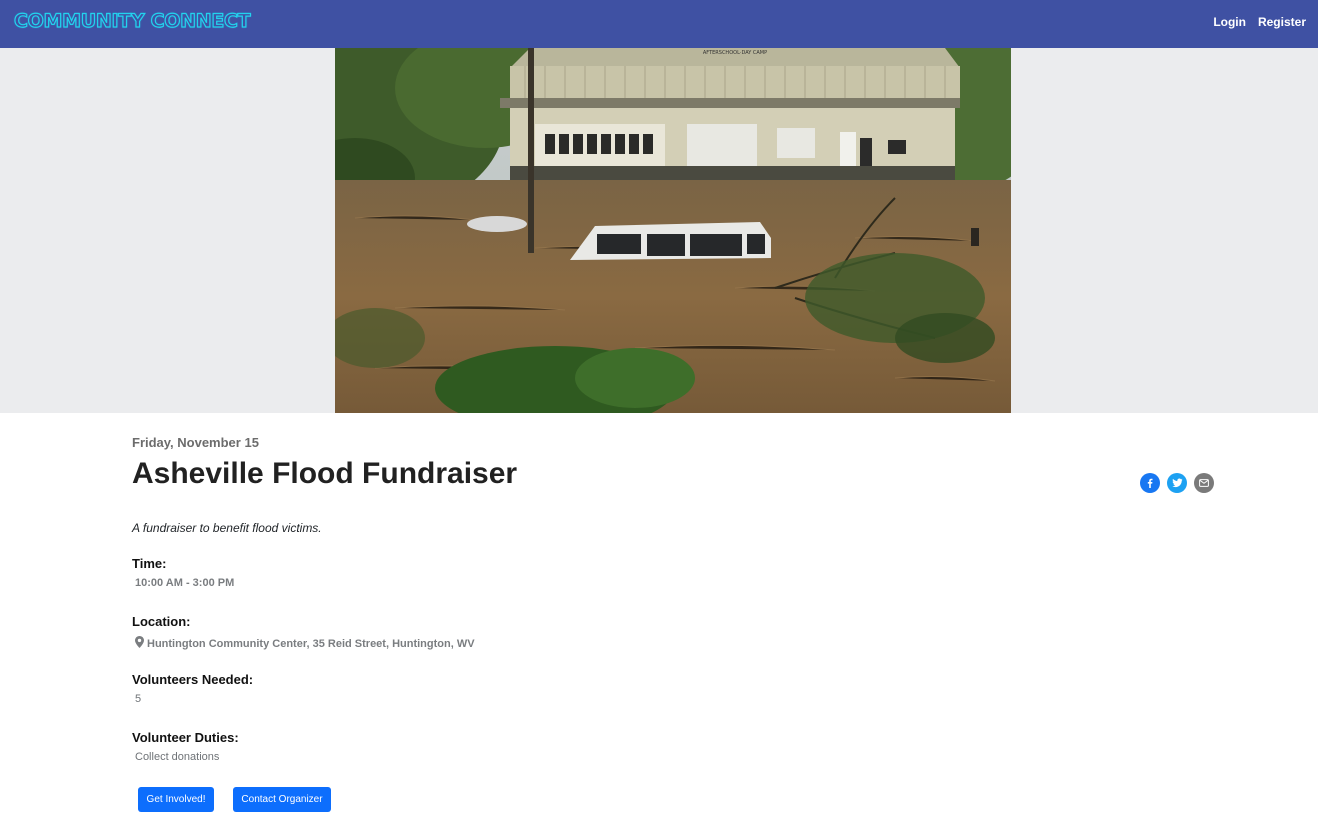 This screenshot has height=813, width=1318. Describe the element at coordinates (325, 473) in the screenshot. I see `event-title: Asheville Flood Fundraiser` at that location.